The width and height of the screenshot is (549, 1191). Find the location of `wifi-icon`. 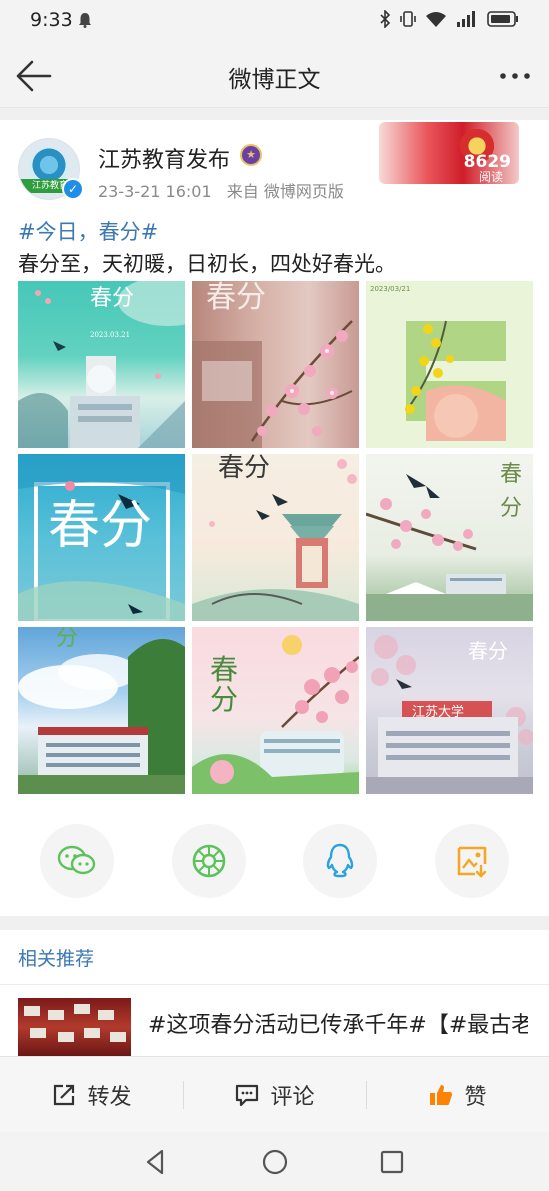

wifi-icon is located at coordinates (436, 19).